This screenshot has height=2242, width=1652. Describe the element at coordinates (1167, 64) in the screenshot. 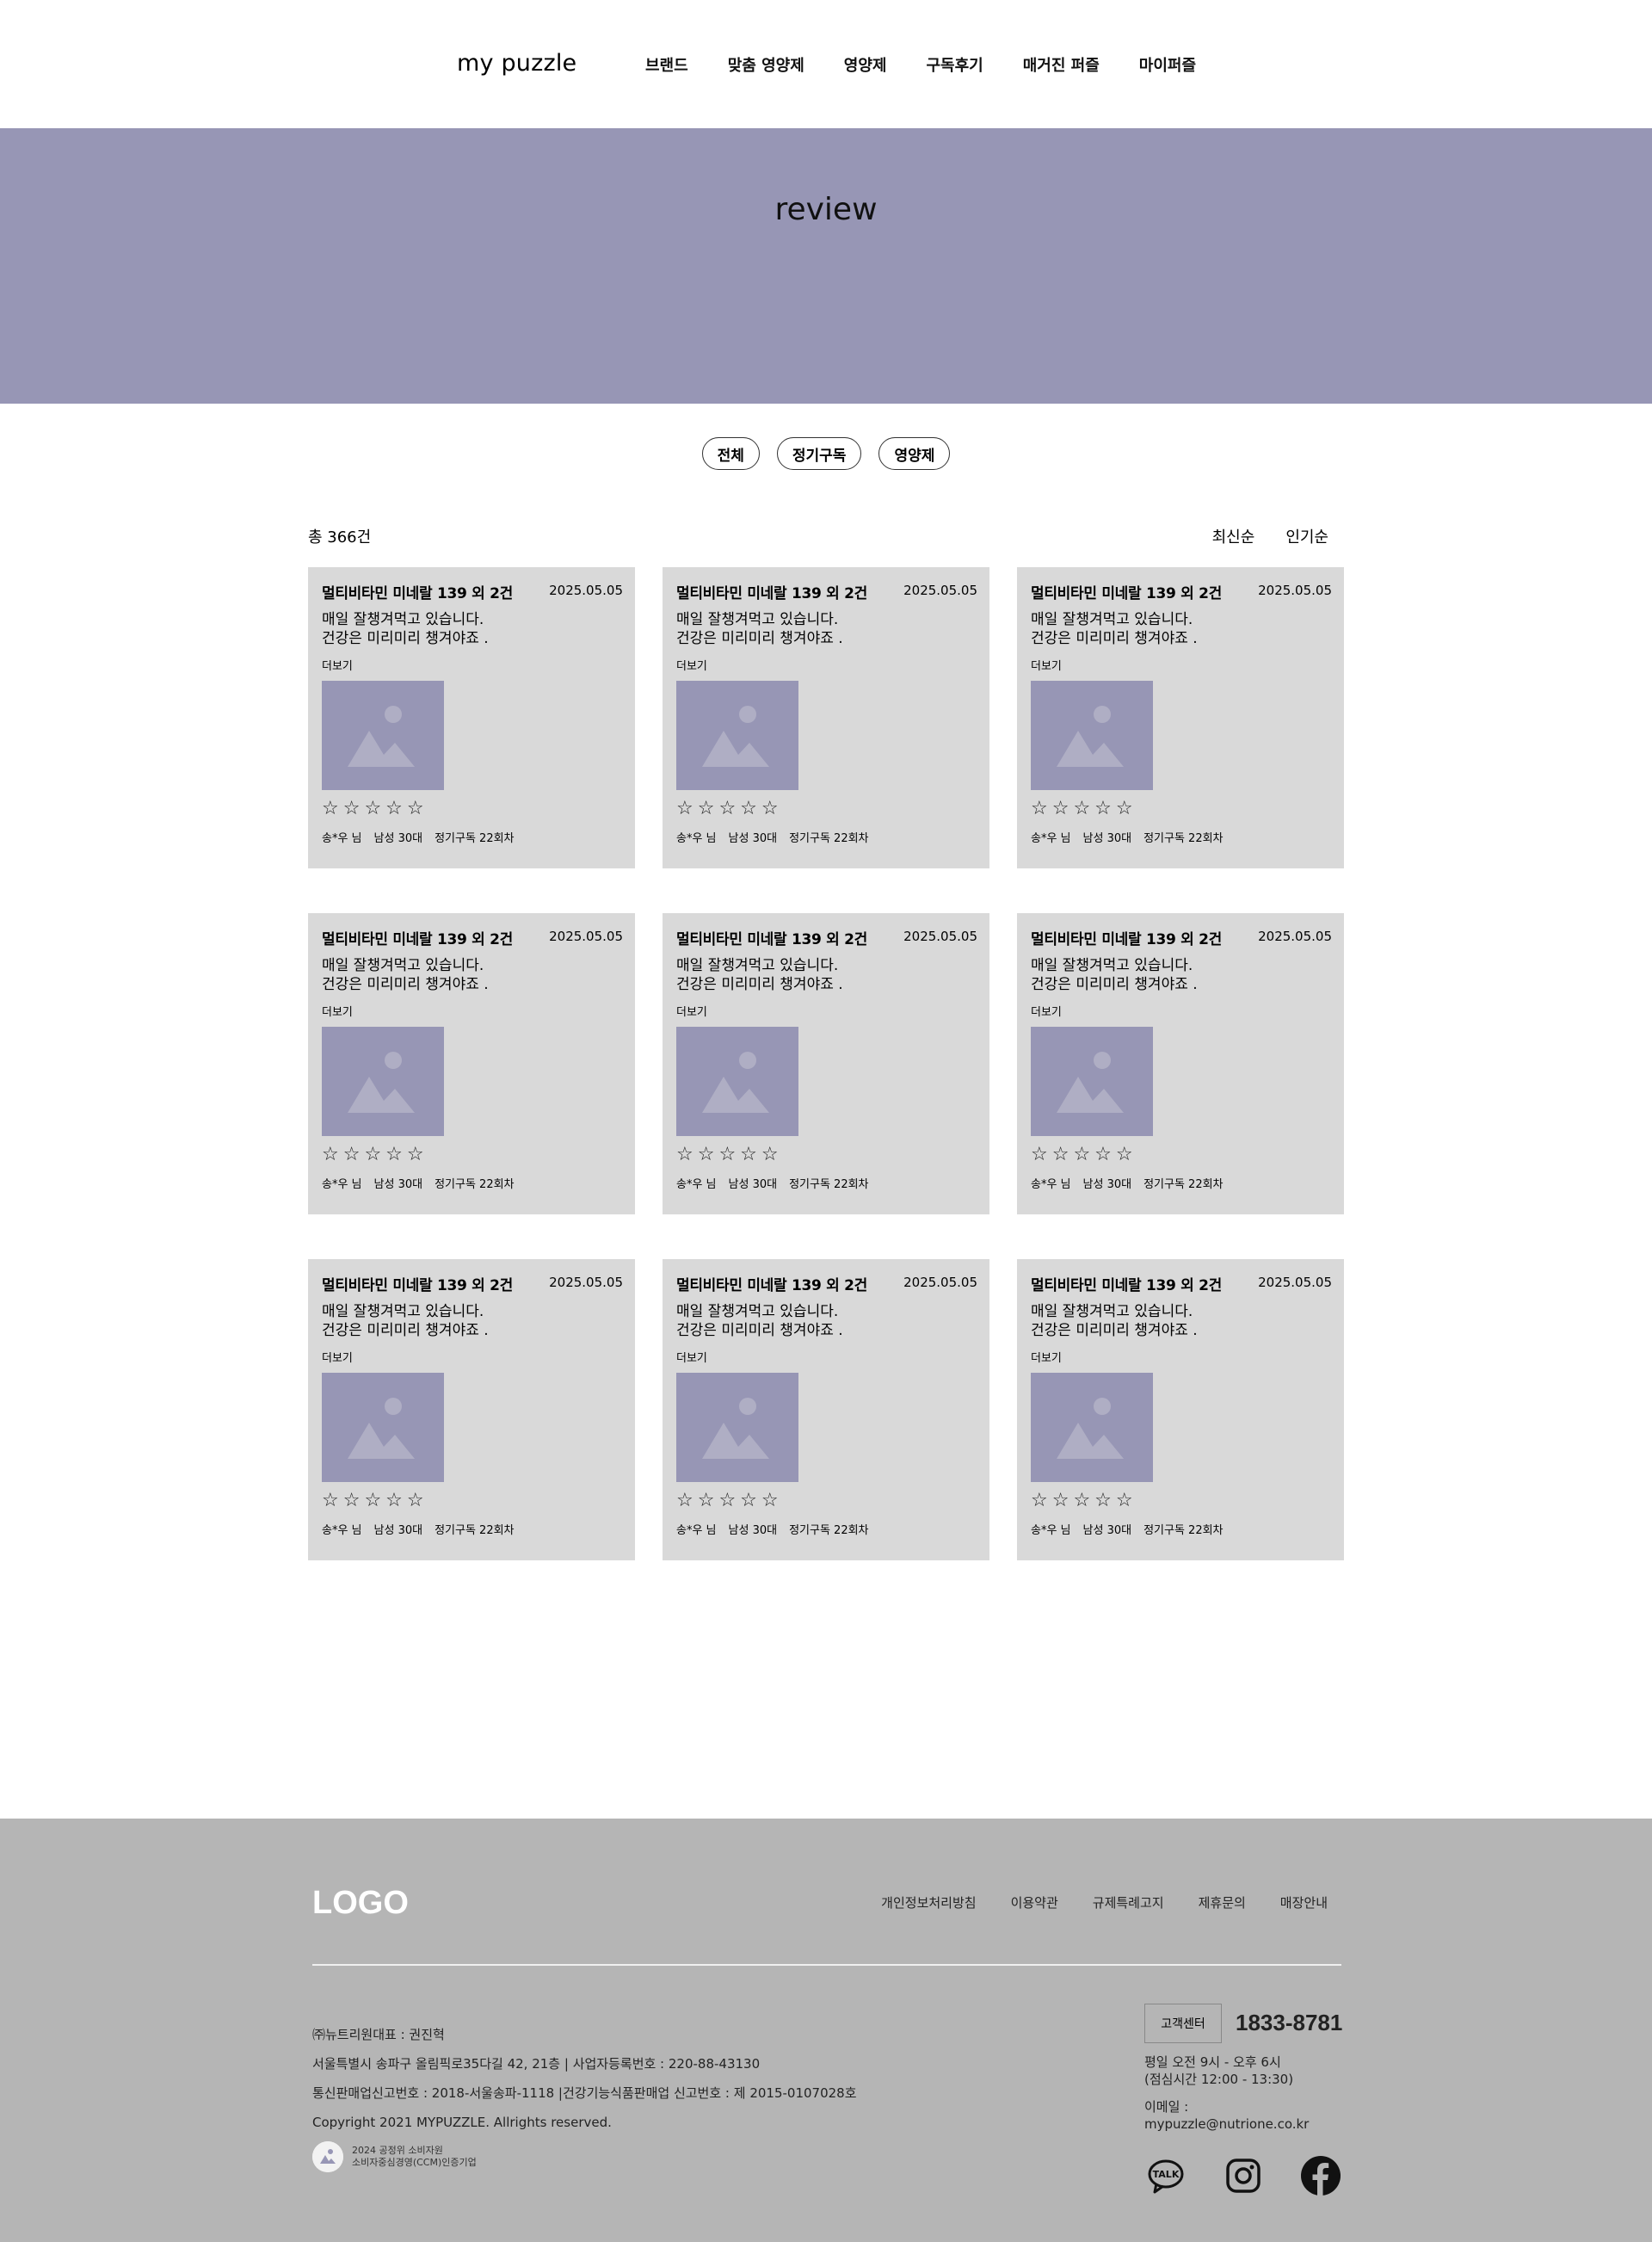

I see `nav-item-my-puzzle: 마이퍼즐` at that location.